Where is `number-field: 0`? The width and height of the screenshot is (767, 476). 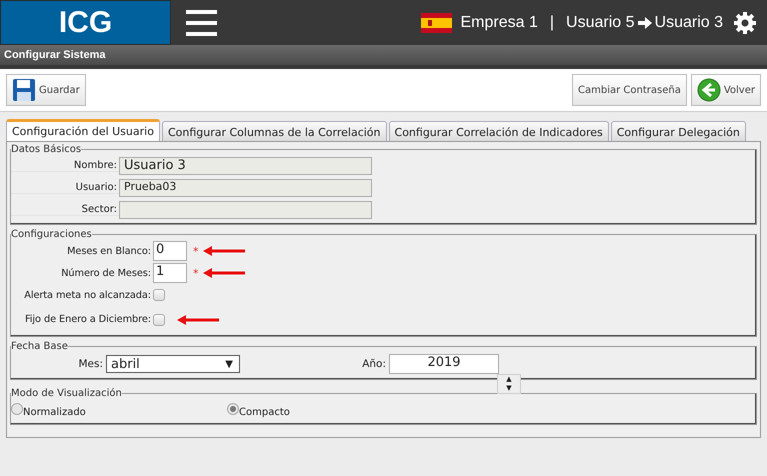 number-field: 0 is located at coordinates (170, 251).